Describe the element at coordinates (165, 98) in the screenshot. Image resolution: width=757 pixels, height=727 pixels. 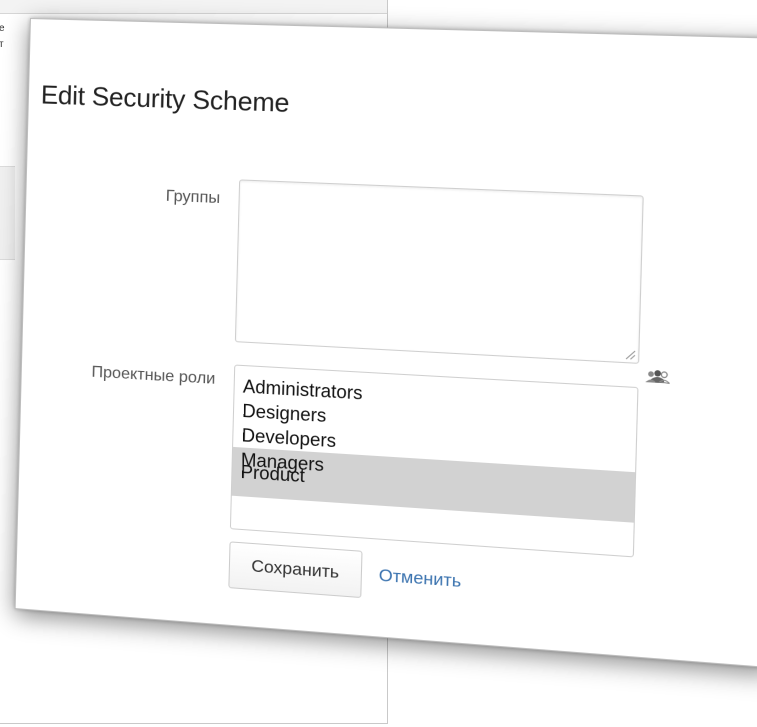
I see `dialog-title: Edit Security Scheme` at that location.